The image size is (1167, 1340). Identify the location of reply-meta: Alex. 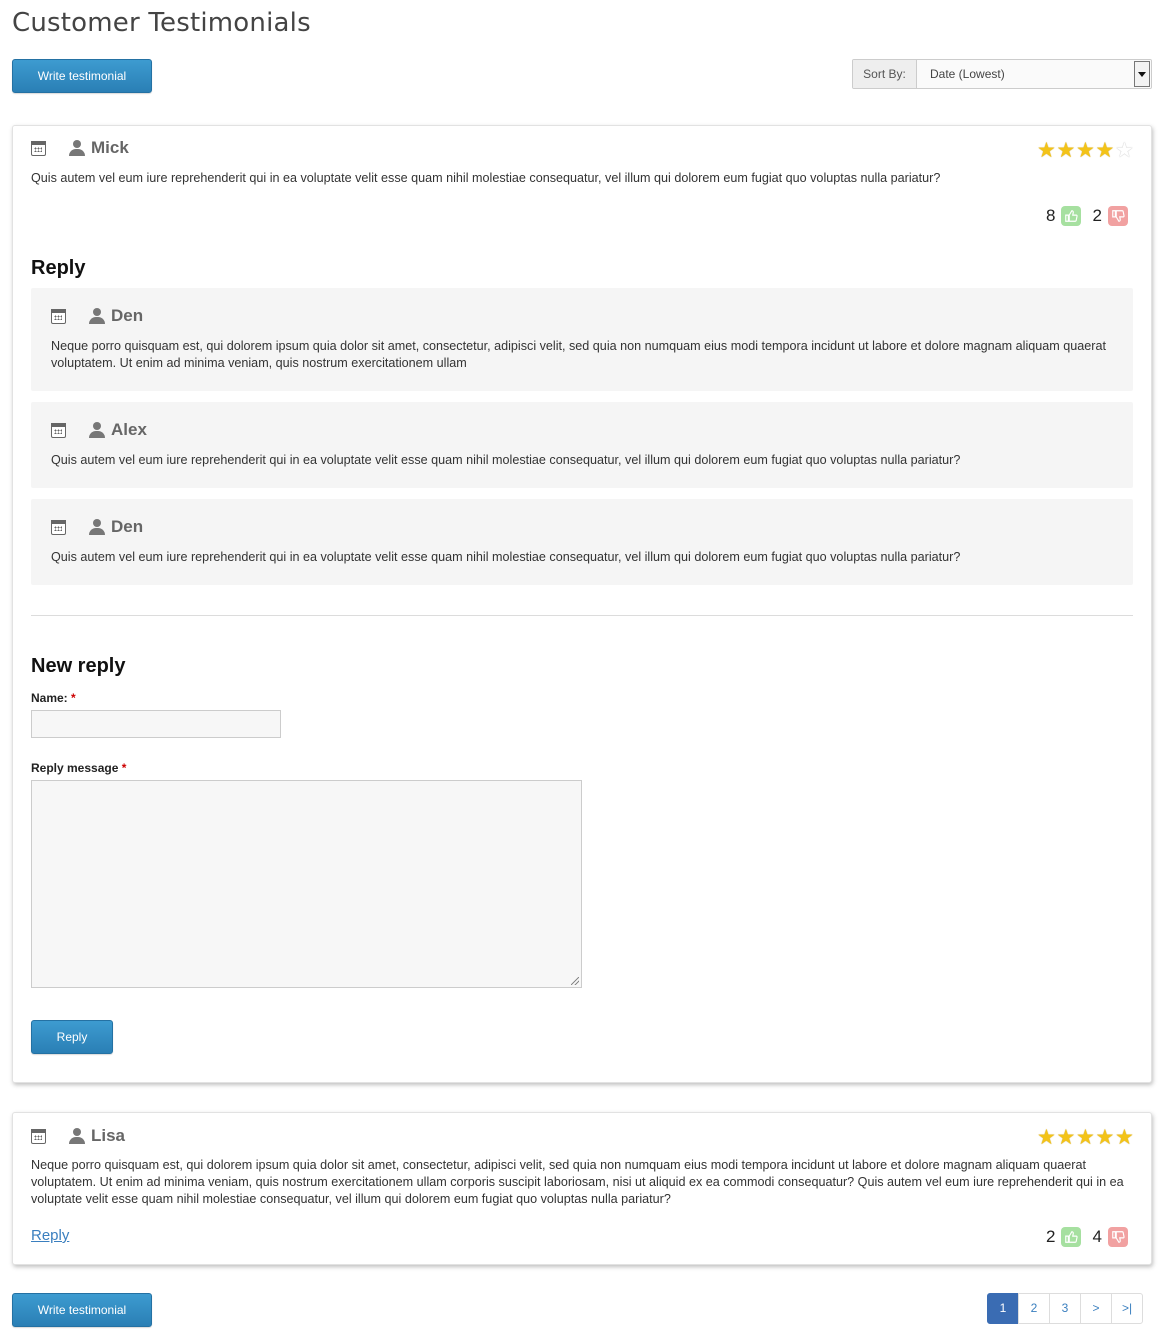
(99, 430).